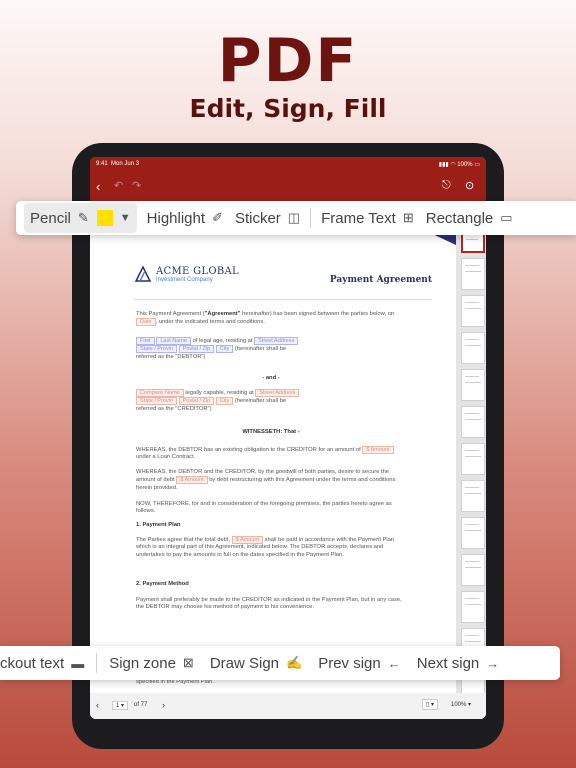  Describe the element at coordinates (277, 393) in the screenshot. I see `creditor-street-field: Street Address` at that location.